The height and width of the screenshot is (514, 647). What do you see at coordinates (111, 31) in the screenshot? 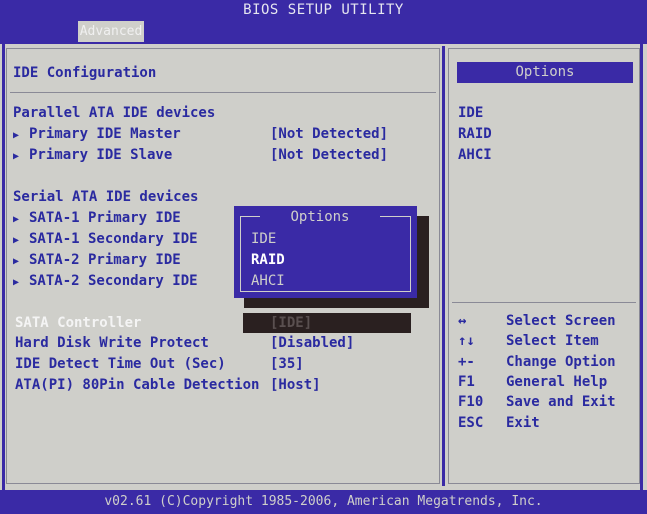
I see `tab-advanced: Advanced` at bounding box center [111, 31].